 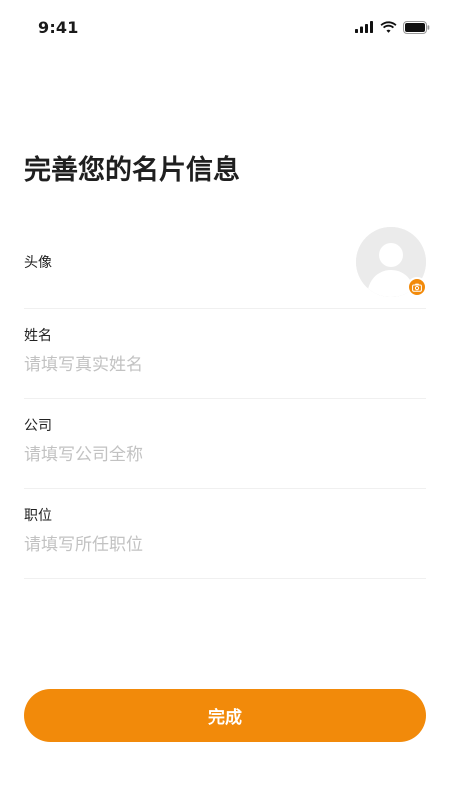 What do you see at coordinates (38, 335) in the screenshot?
I see `name-label: 姓名` at bounding box center [38, 335].